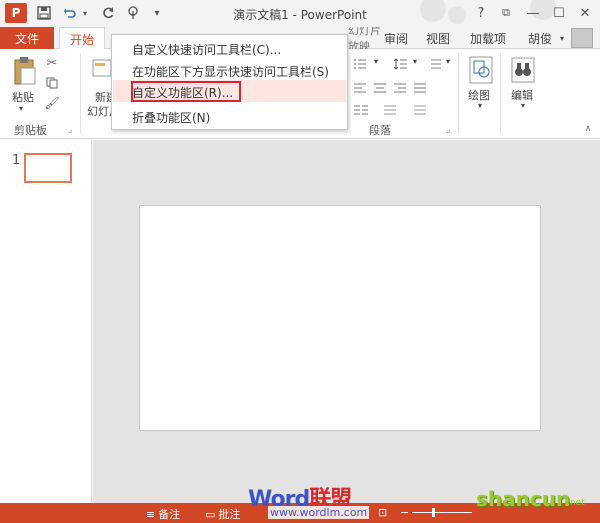 Image resolution: width=600 pixels, height=523 pixels. Describe the element at coordinates (360, 64) in the screenshot. I see `numbering-icon` at that location.